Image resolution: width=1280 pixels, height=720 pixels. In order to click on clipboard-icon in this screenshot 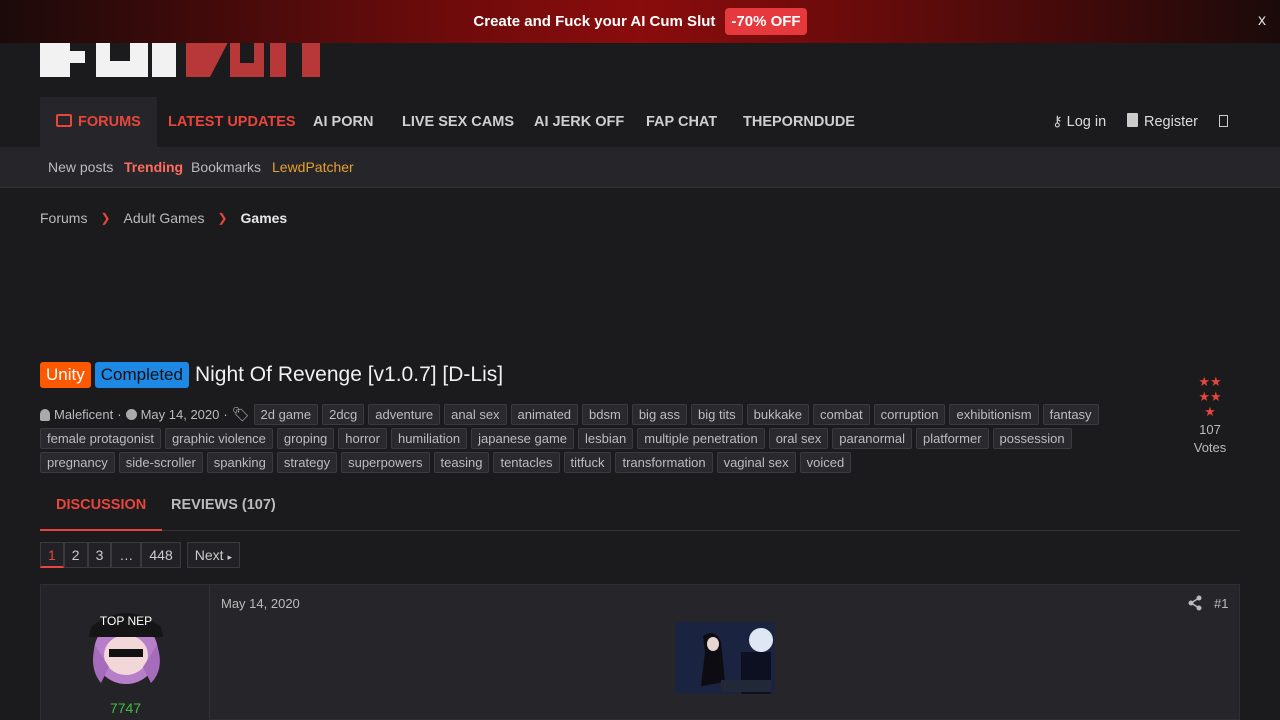, I will do `click(1132, 120)`.